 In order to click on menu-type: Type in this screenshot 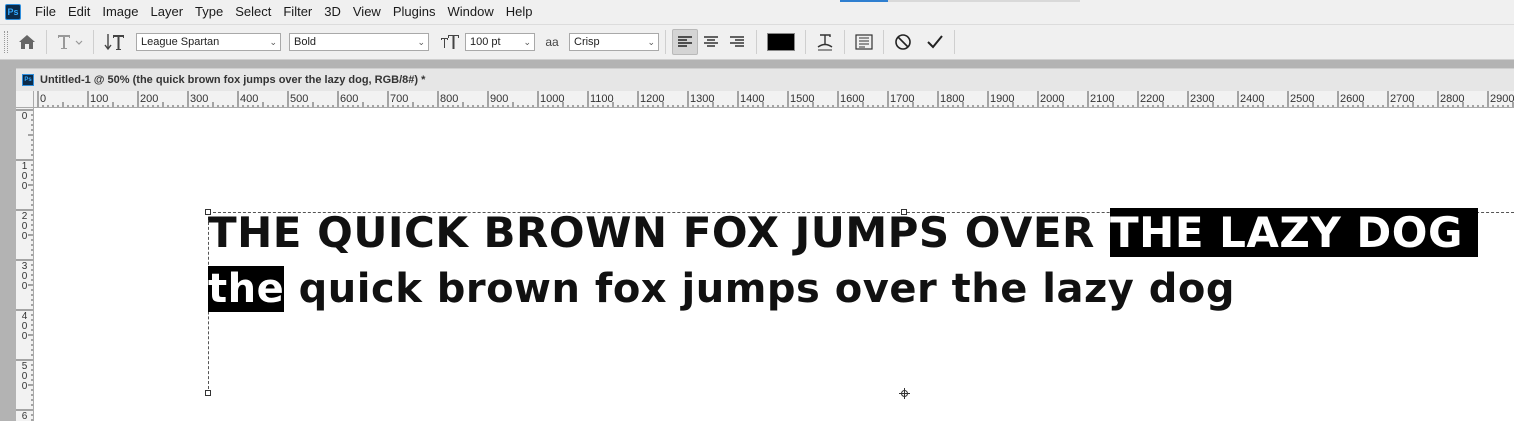, I will do `click(209, 12)`.